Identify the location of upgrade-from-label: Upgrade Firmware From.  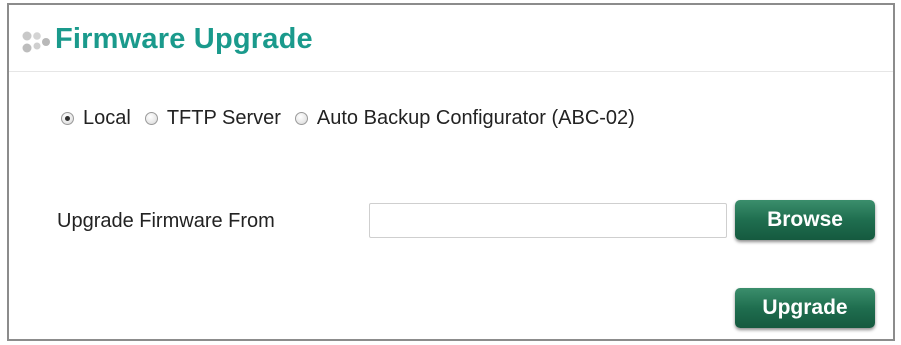
(166, 221).